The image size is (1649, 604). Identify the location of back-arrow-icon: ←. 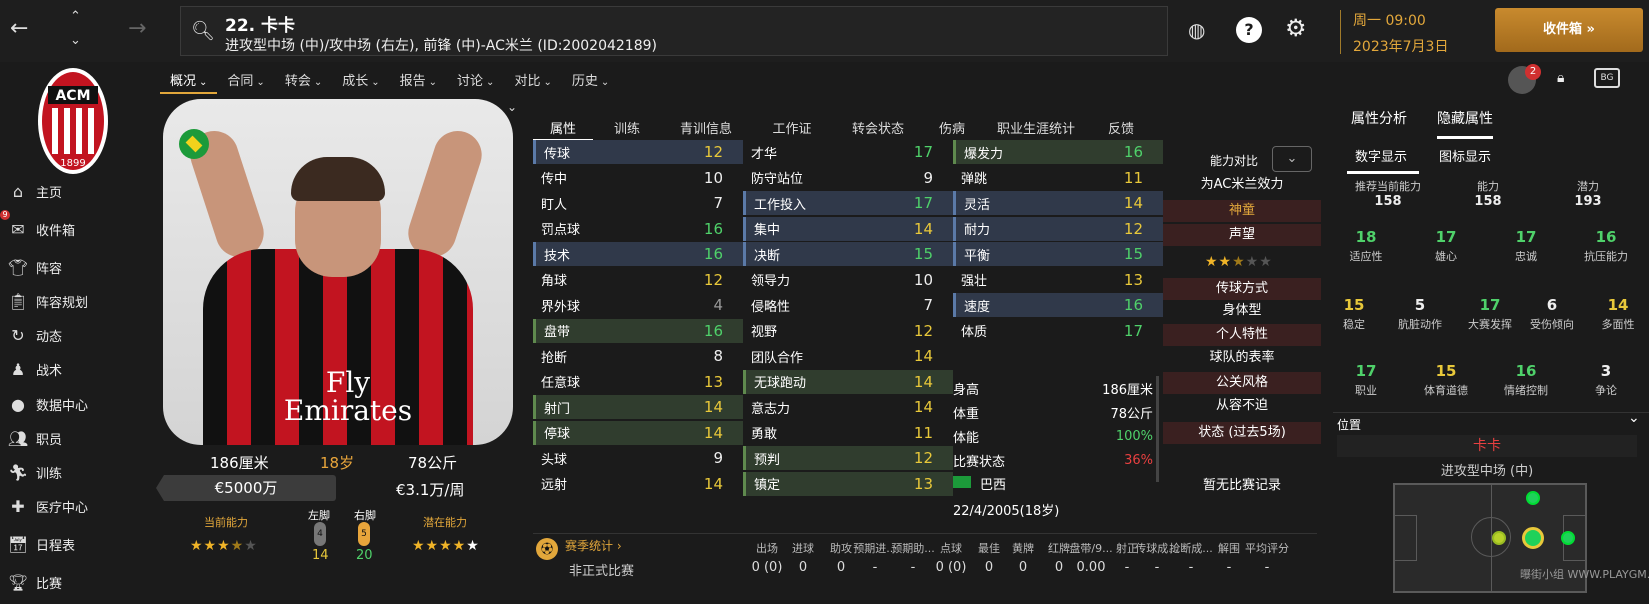
(19, 29).